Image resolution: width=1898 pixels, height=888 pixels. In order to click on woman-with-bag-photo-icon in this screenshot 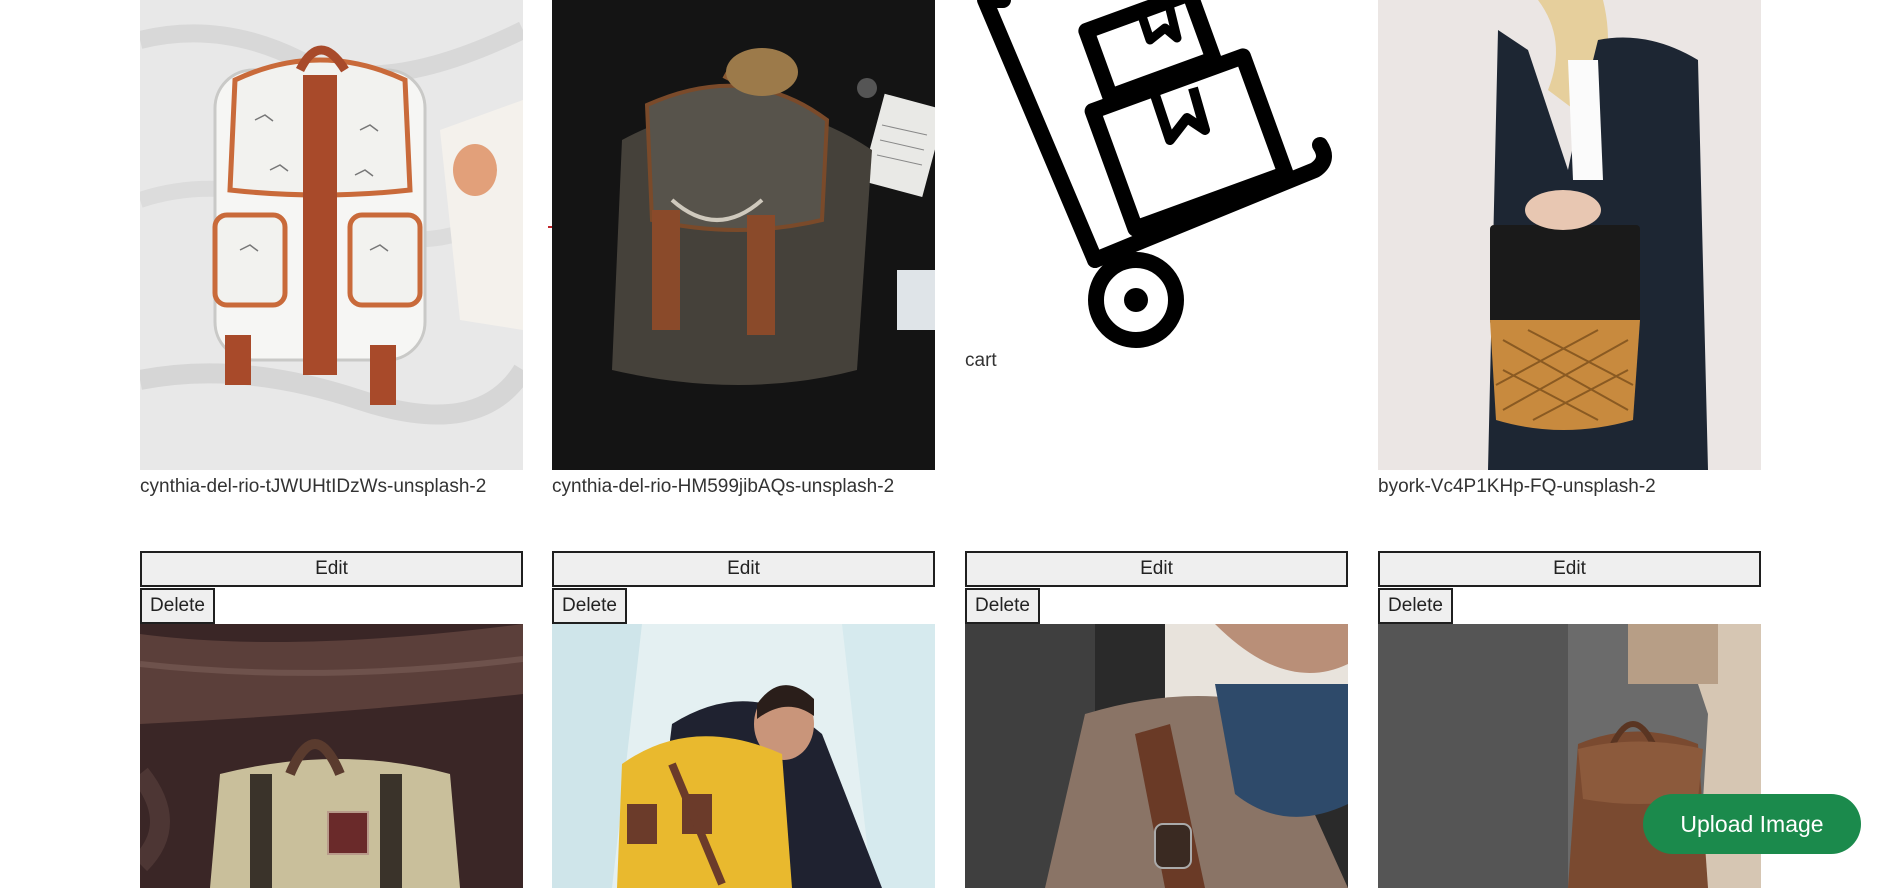, I will do `click(1569, 235)`.